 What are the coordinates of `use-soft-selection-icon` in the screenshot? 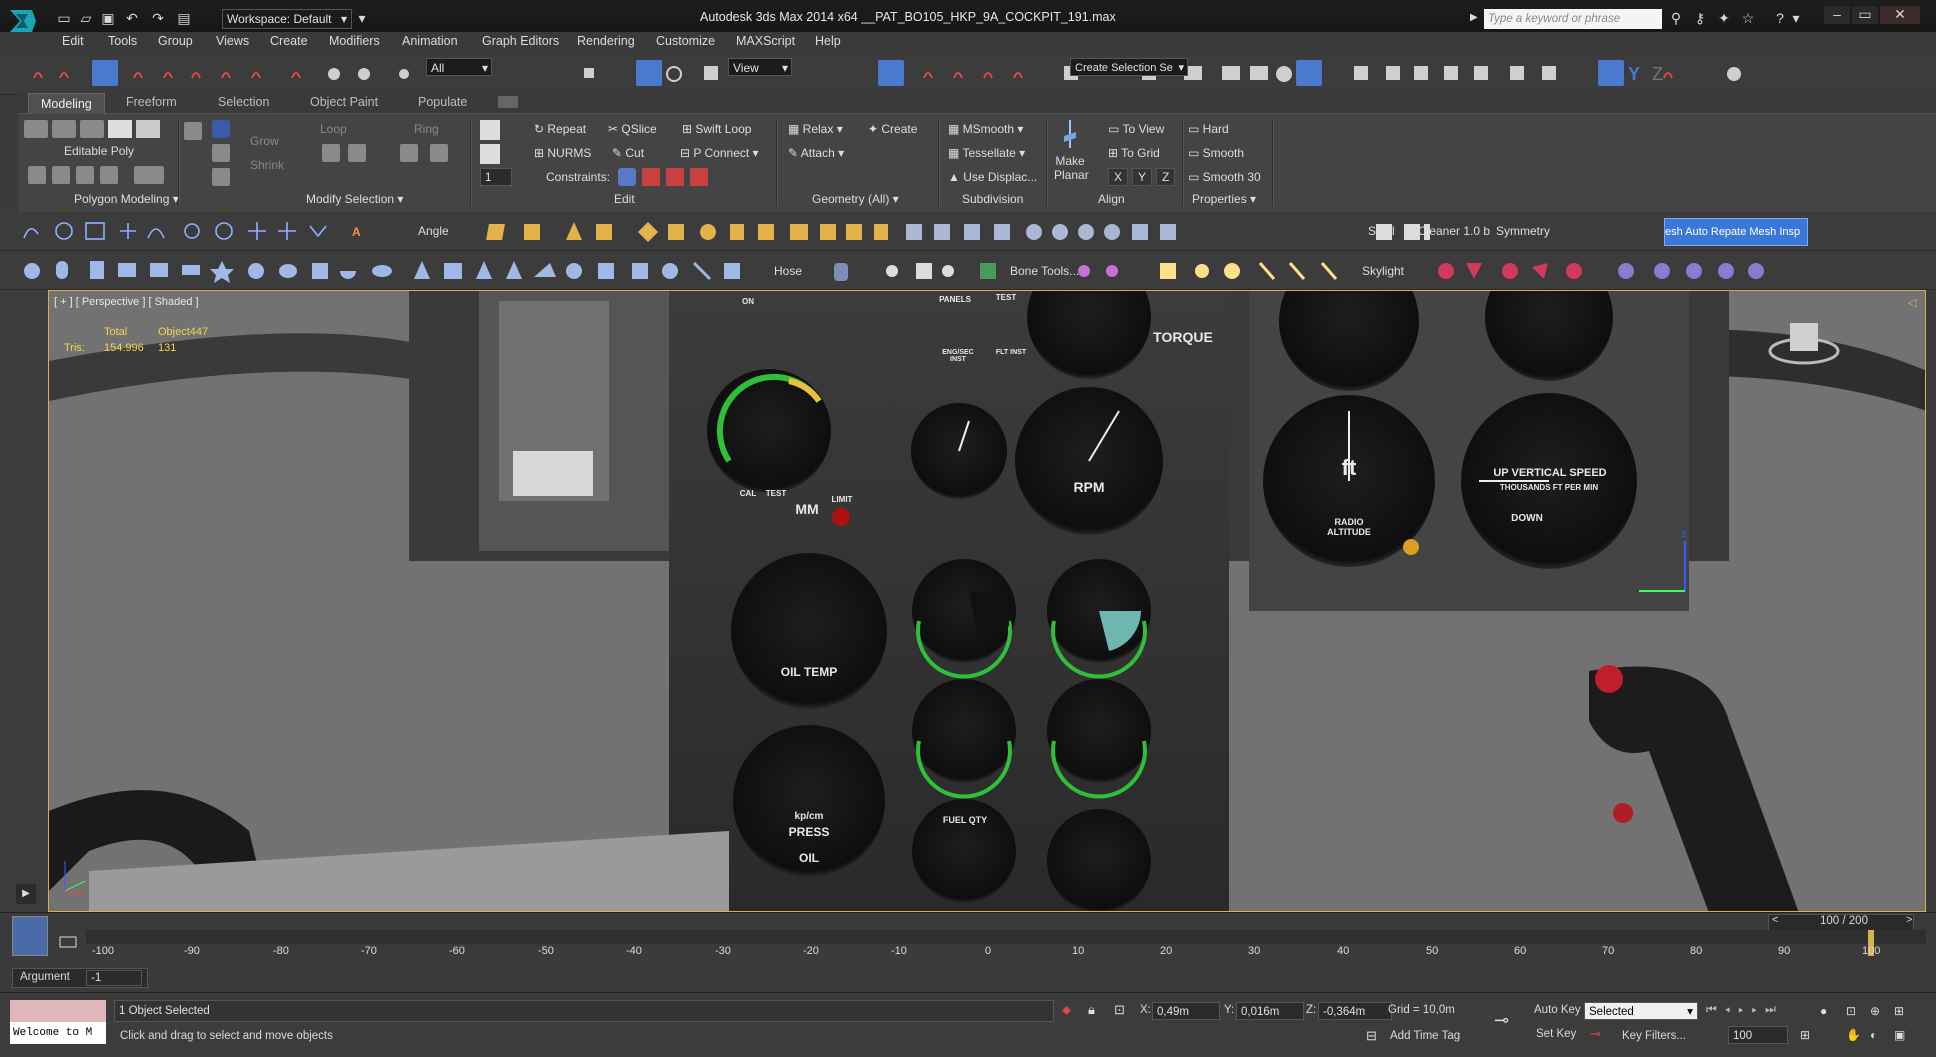 It's located at (149, 175).